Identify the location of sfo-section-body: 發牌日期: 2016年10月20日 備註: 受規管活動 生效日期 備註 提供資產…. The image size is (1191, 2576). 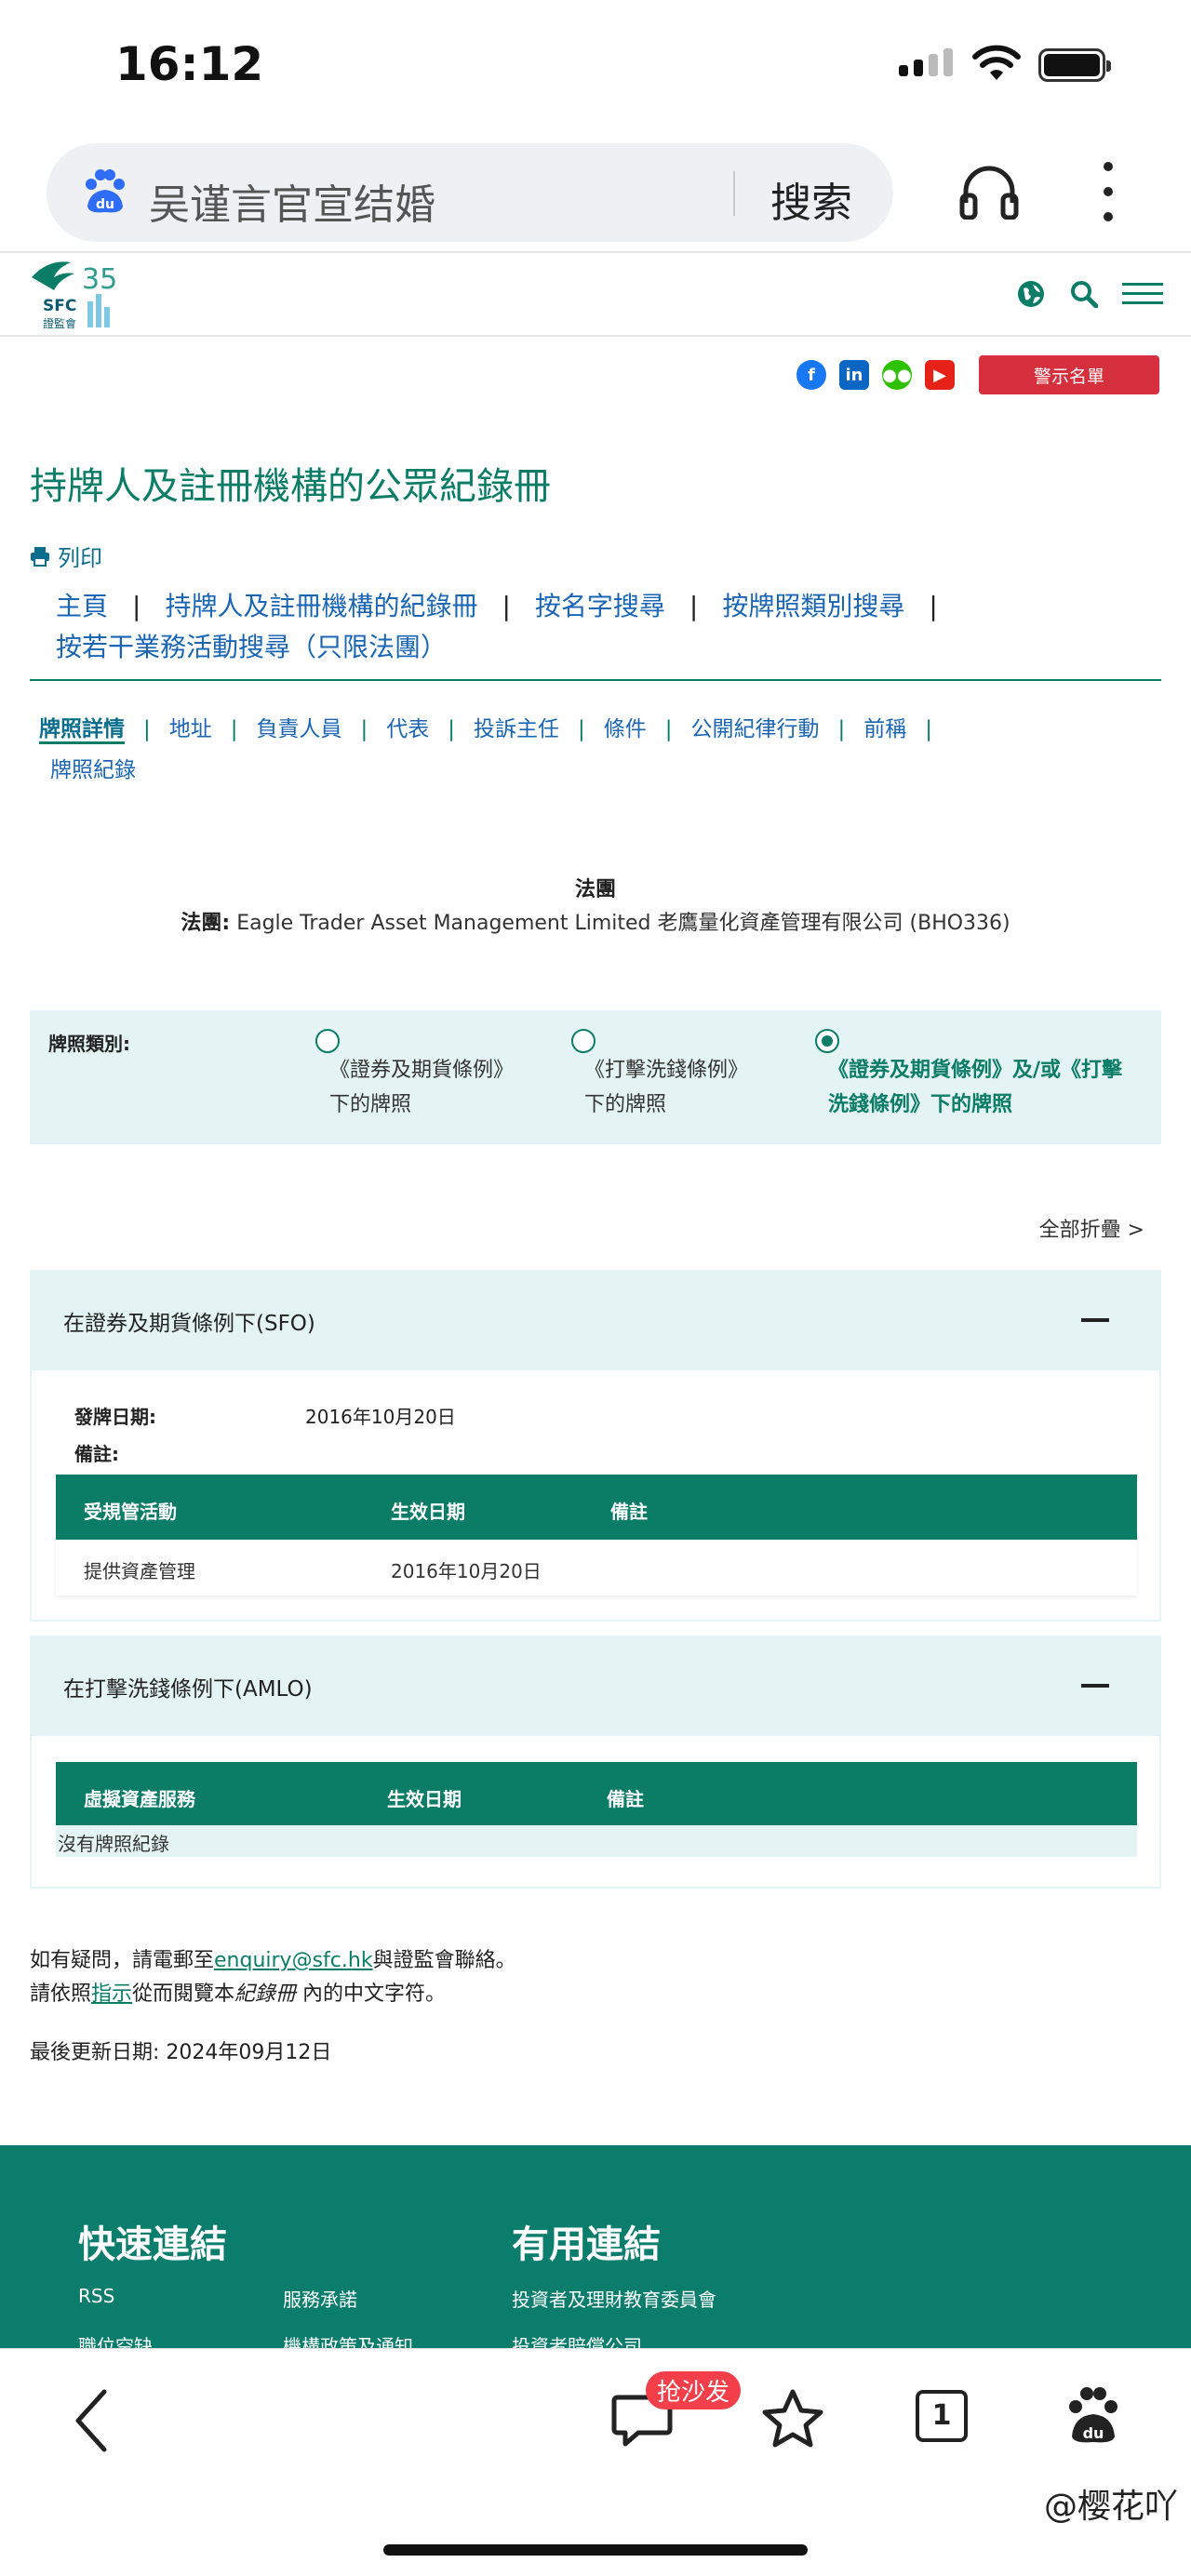
(595, 1496).